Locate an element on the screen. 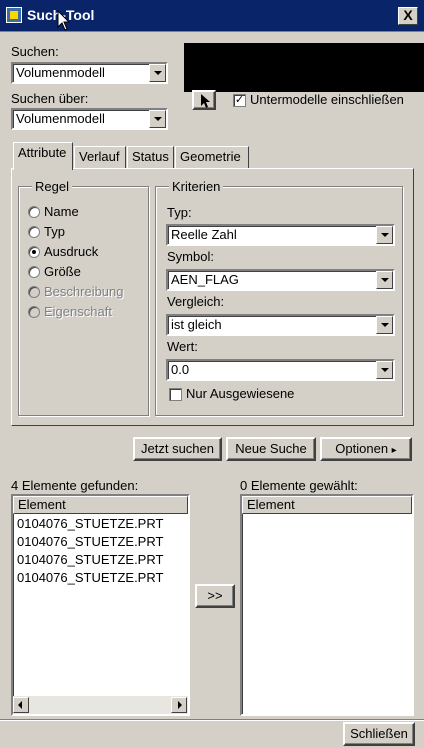 This screenshot has width=424, height=748. search-over-combo-value: Volumenmodell is located at coordinates (60, 118).